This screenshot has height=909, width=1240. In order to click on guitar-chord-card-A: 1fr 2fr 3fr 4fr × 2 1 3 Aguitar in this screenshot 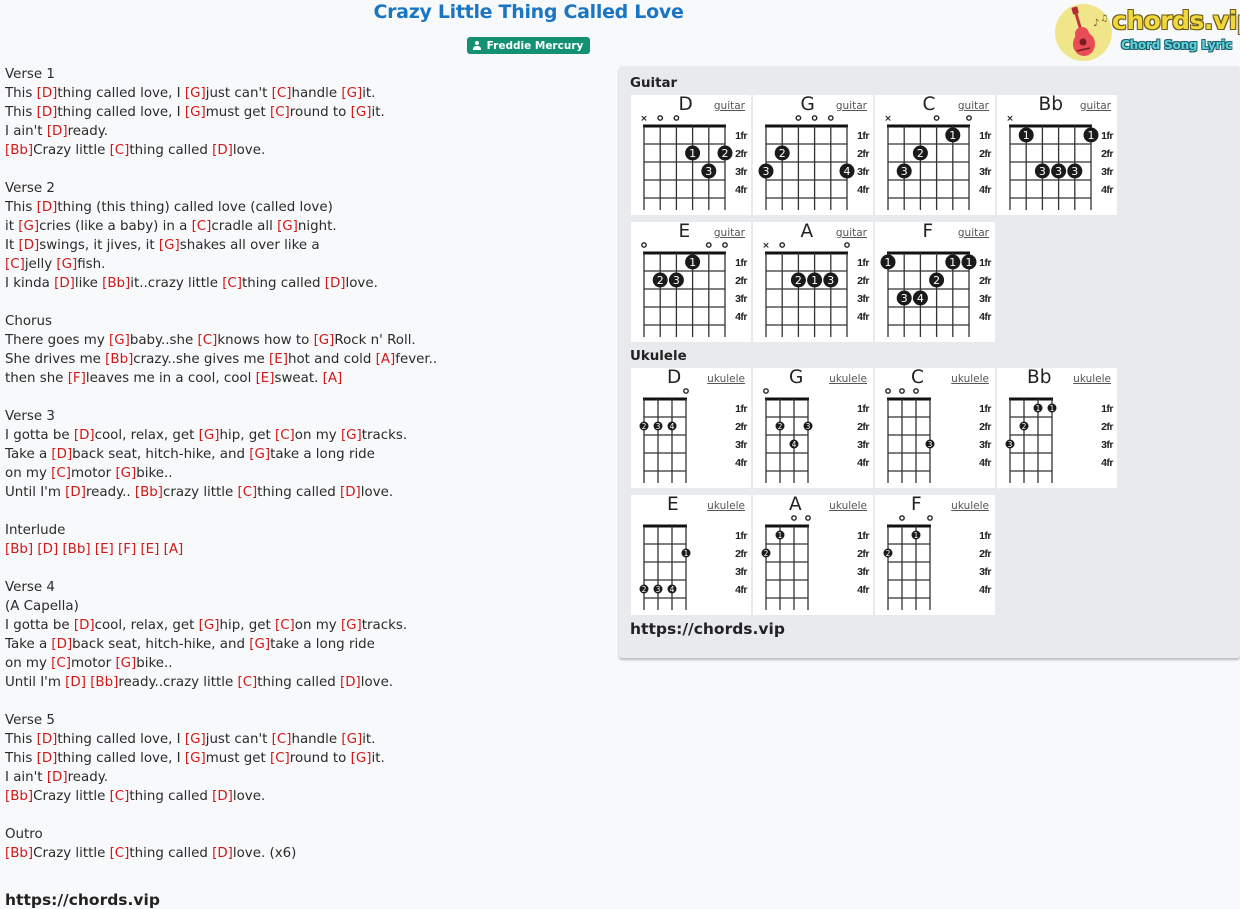, I will do `click(813, 281)`.